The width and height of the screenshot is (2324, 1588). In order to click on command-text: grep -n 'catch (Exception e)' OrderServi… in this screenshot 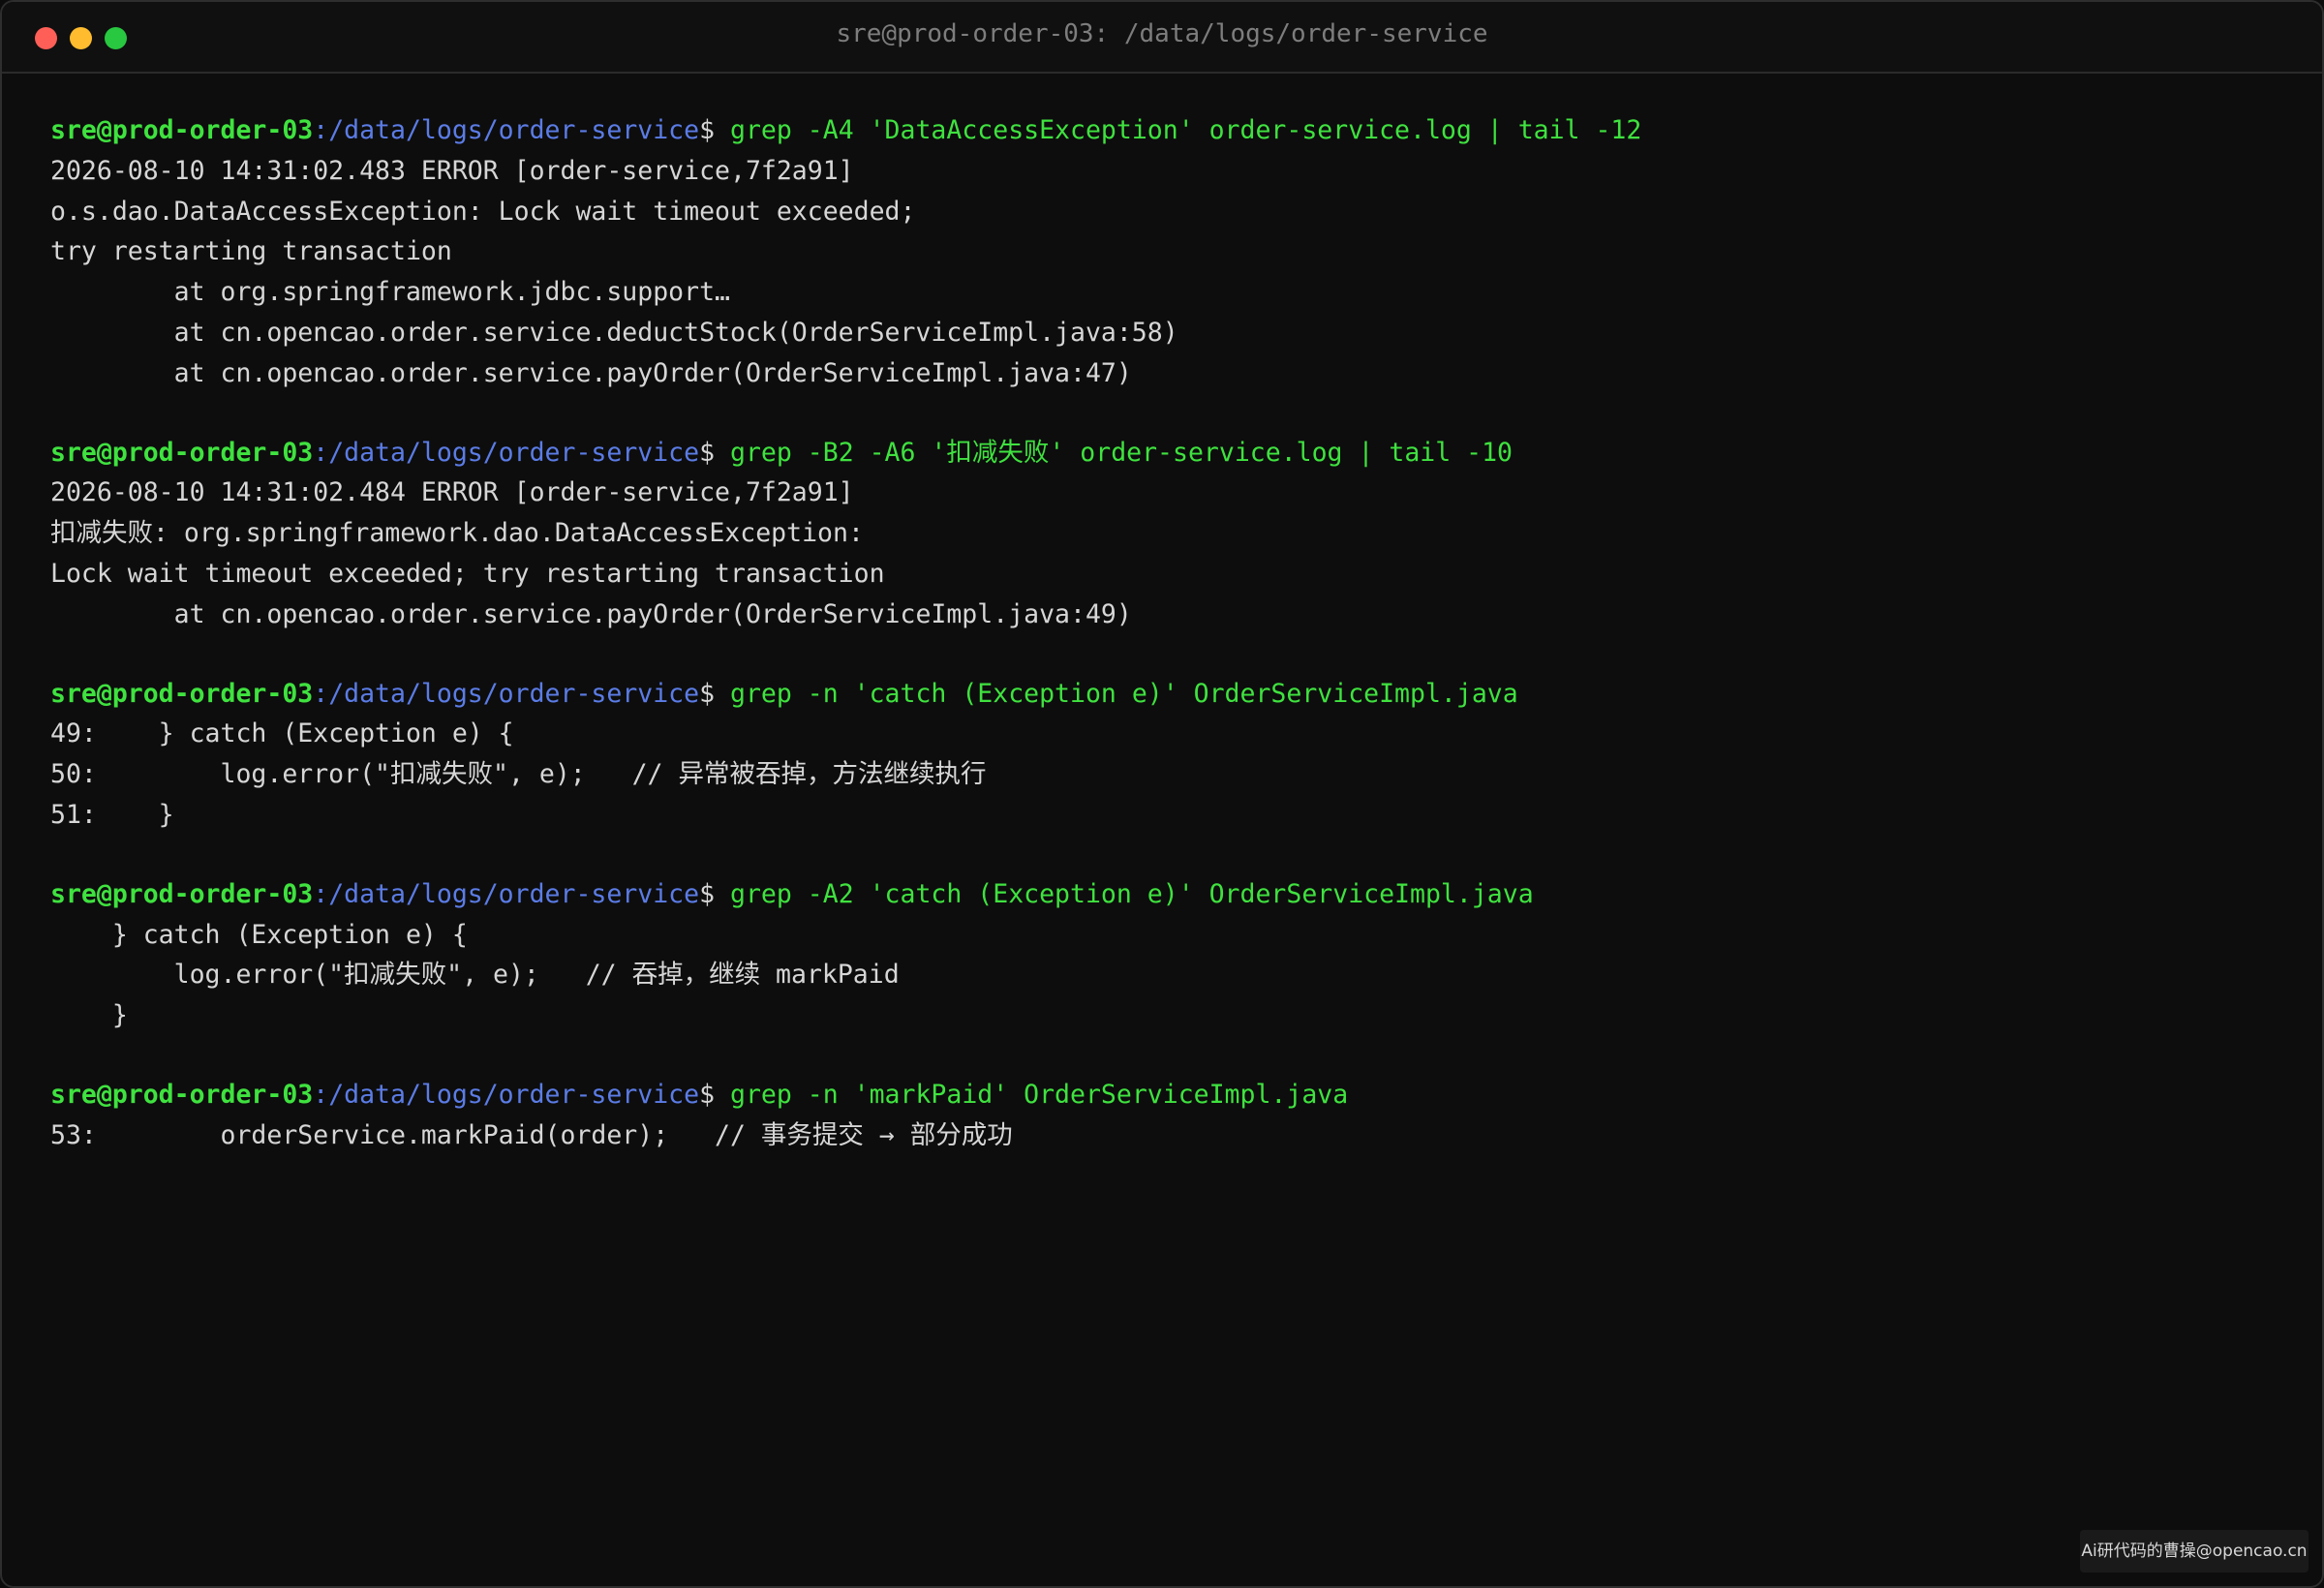, I will do `click(1116, 693)`.